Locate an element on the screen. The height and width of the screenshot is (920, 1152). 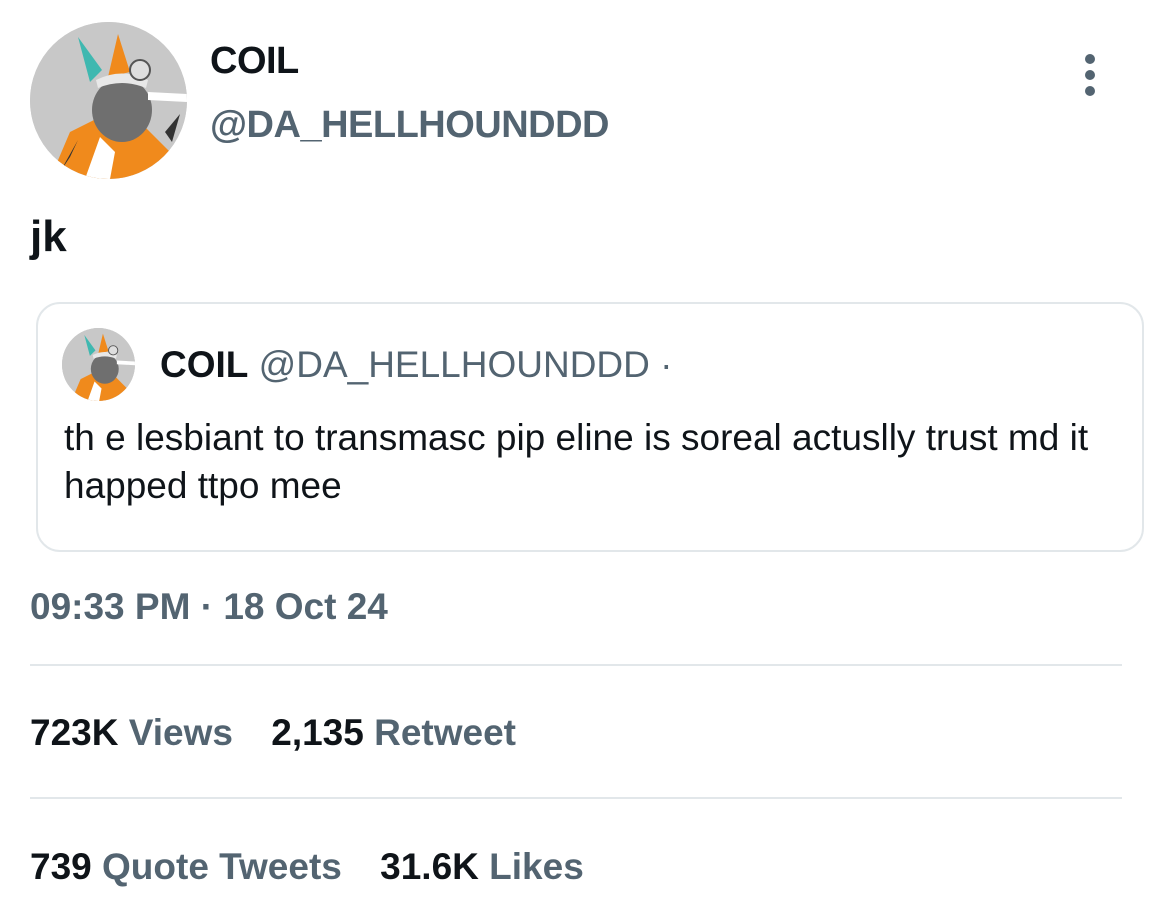
quoted-author-avatar is located at coordinates (98, 364).